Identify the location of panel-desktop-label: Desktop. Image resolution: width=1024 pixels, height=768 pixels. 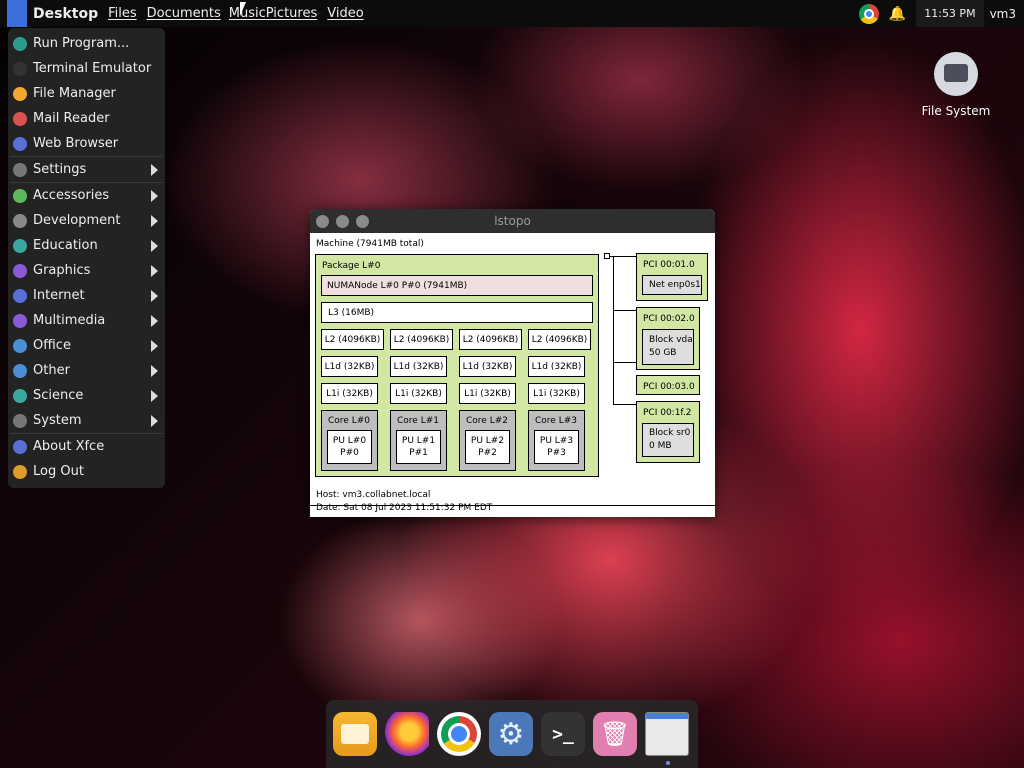
(65, 14).